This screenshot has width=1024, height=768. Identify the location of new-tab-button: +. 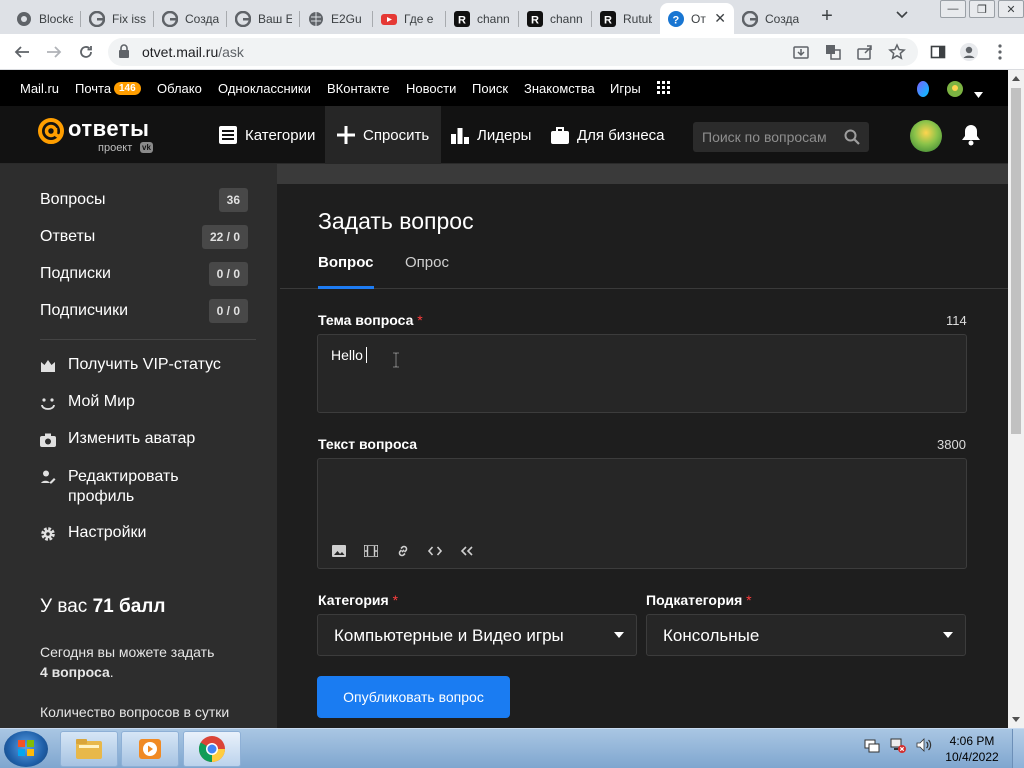
(827, 17).